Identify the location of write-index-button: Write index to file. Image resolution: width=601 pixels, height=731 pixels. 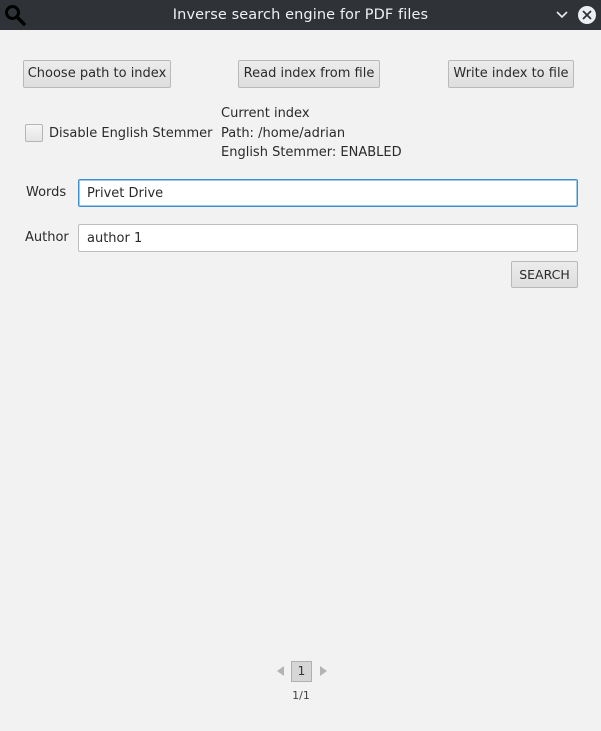
(511, 74).